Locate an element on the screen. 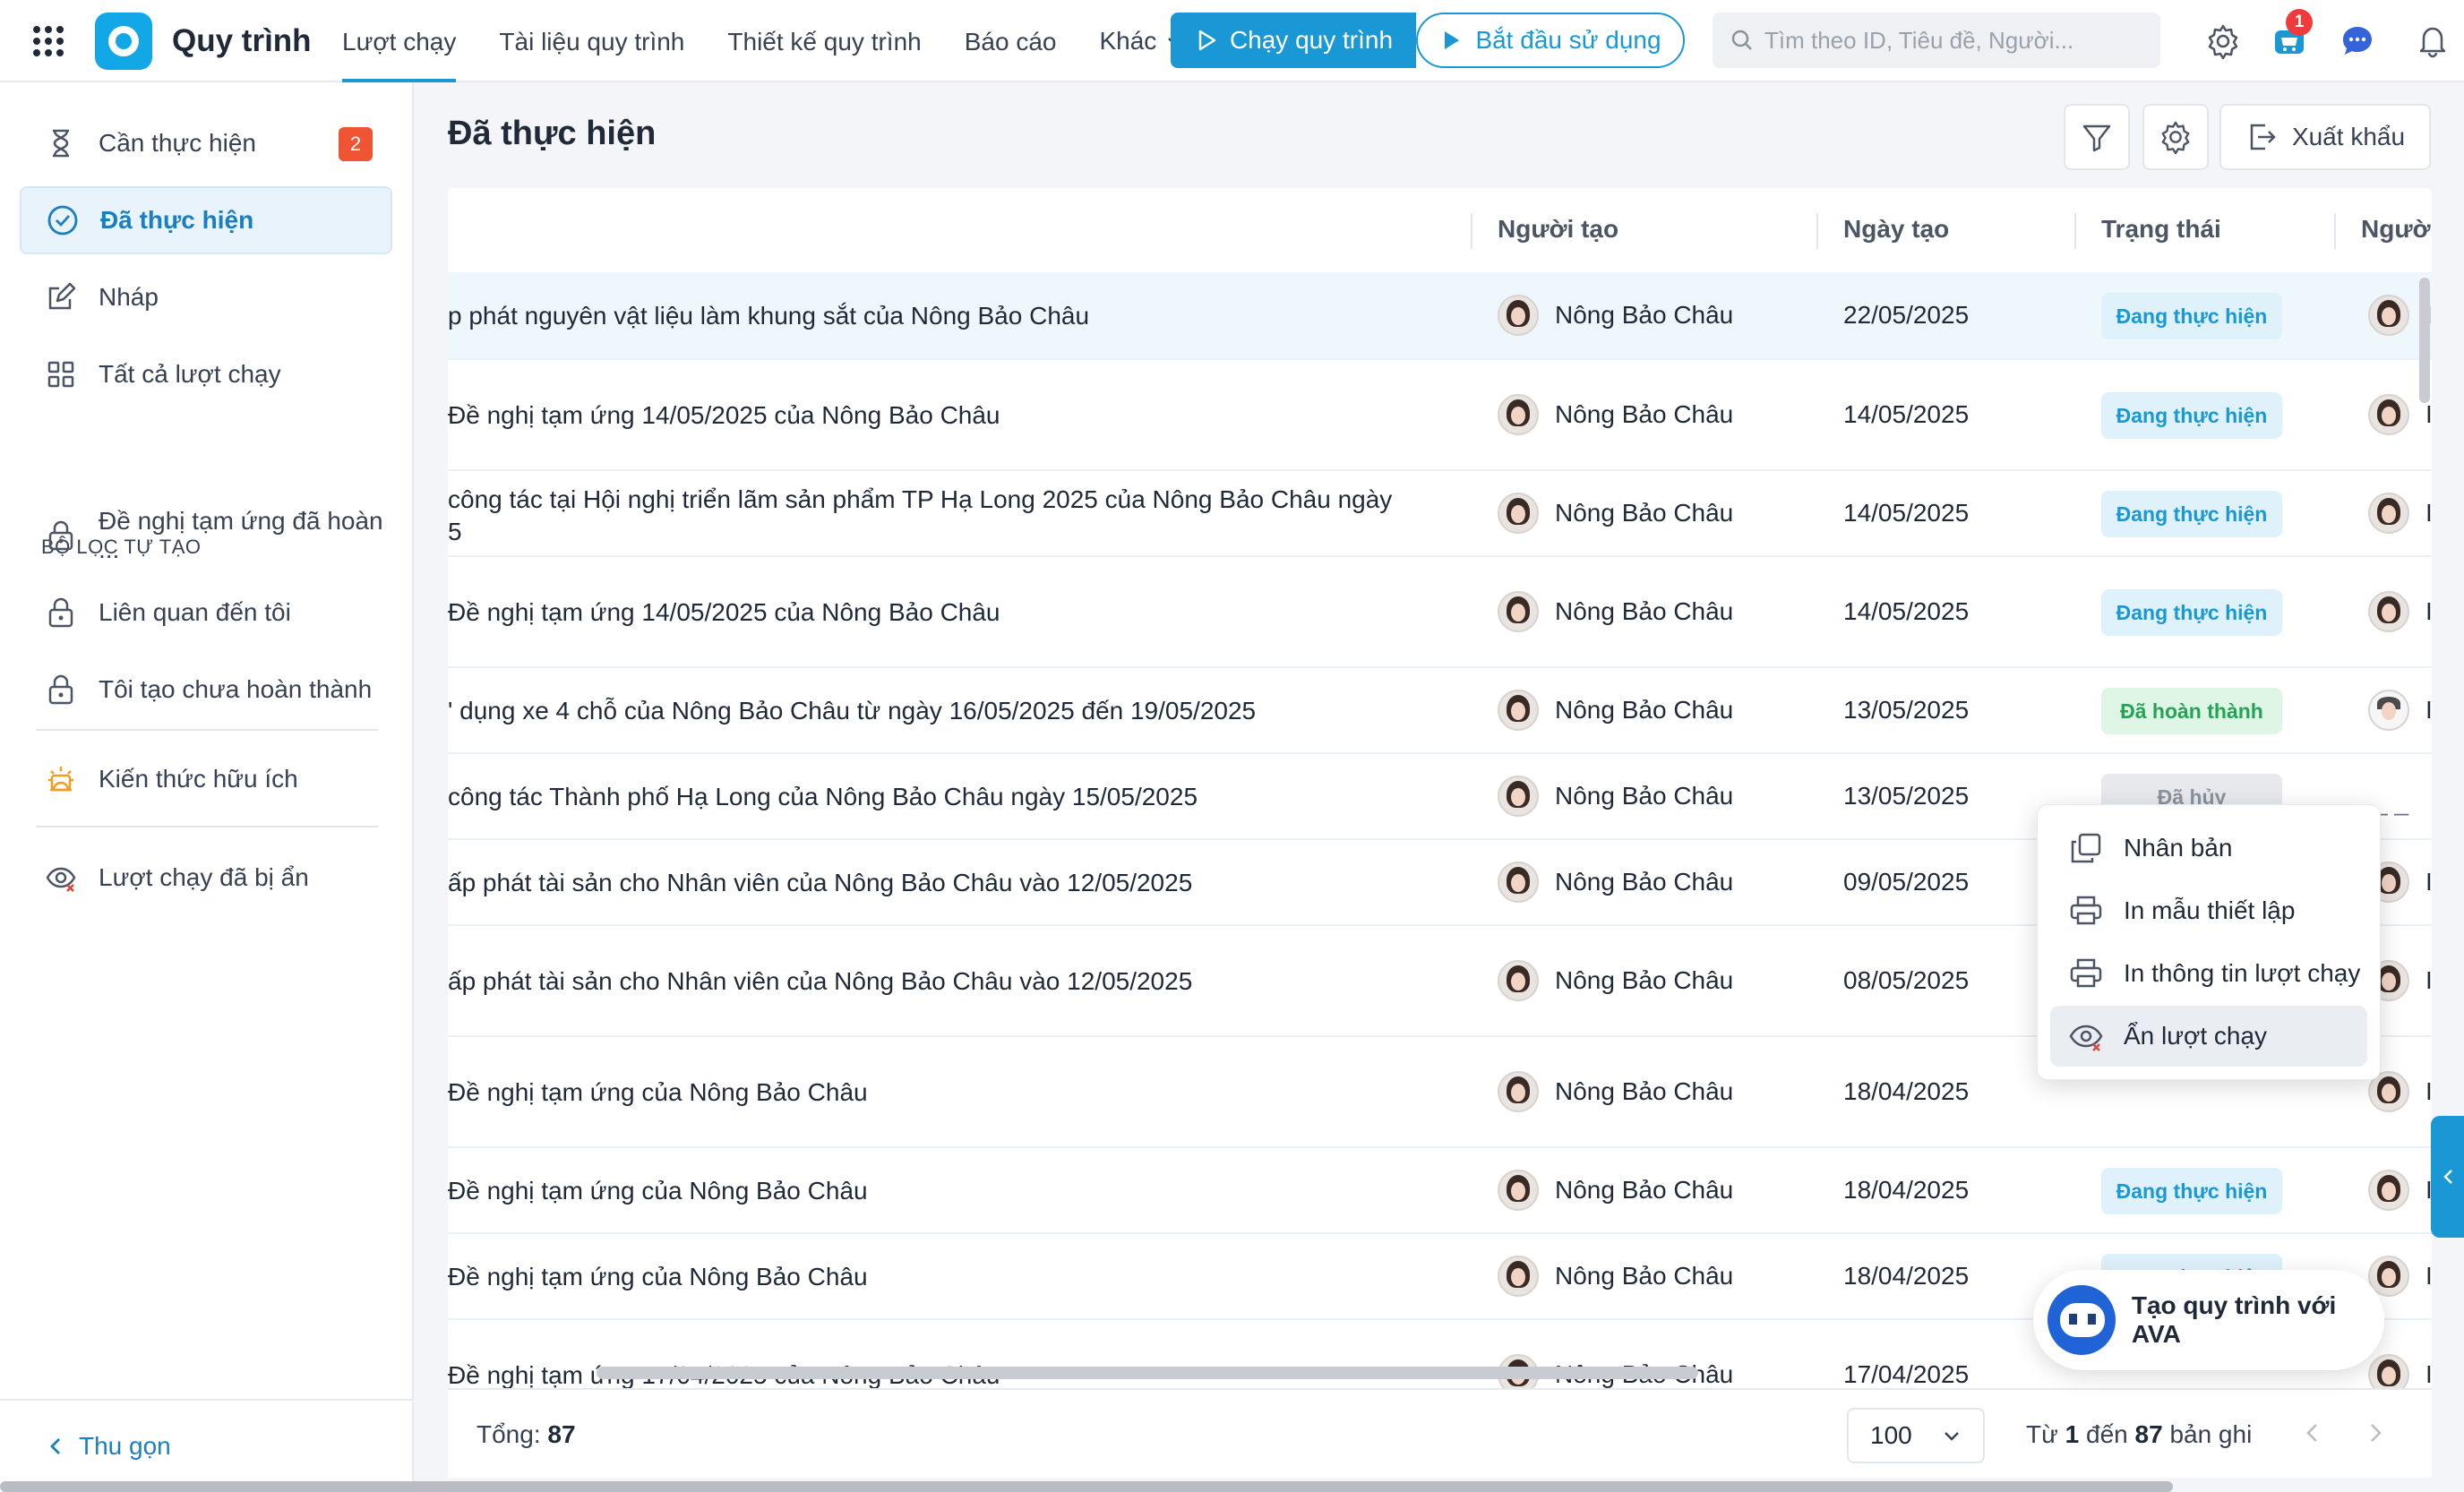 The width and height of the screenshot is (2464, 1492). status-badge: Đang thực hiện is located at coordinates (2191, 514).